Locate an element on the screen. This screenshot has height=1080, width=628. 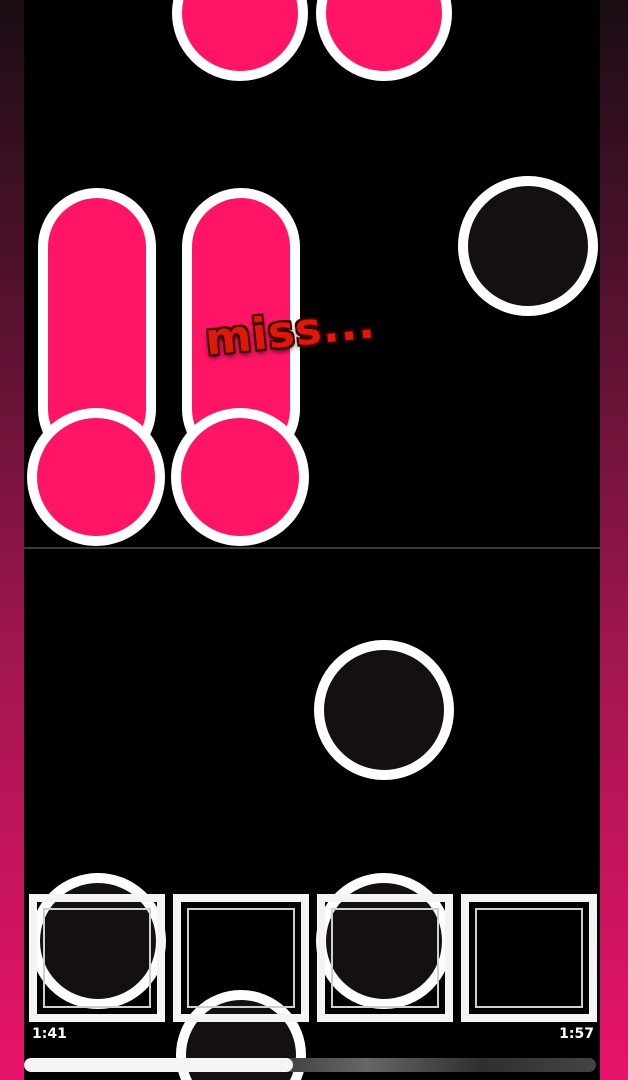
song-progress-fill is located at coordinates (158, 1065).